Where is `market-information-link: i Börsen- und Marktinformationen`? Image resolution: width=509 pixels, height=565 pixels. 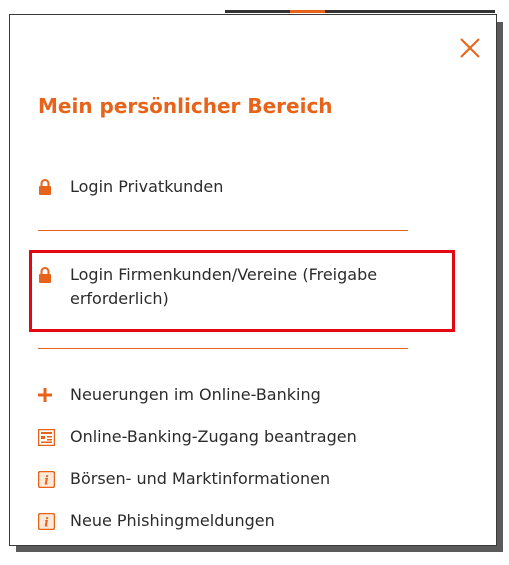
market-information-link: i Börsen- und Marktinformationen is located at coordinates (184, 479).